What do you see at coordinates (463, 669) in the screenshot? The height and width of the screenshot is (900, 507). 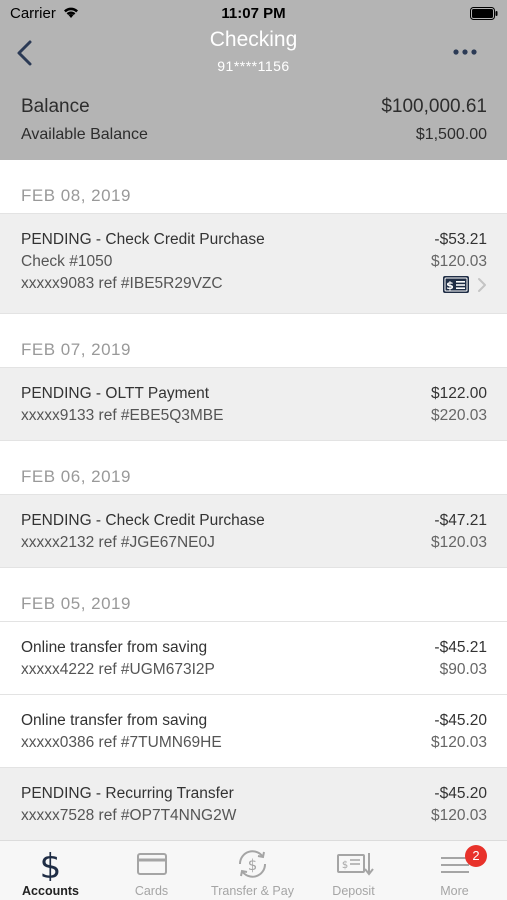 I see `running-balance: $90.03` at bounding box center [463, 669].